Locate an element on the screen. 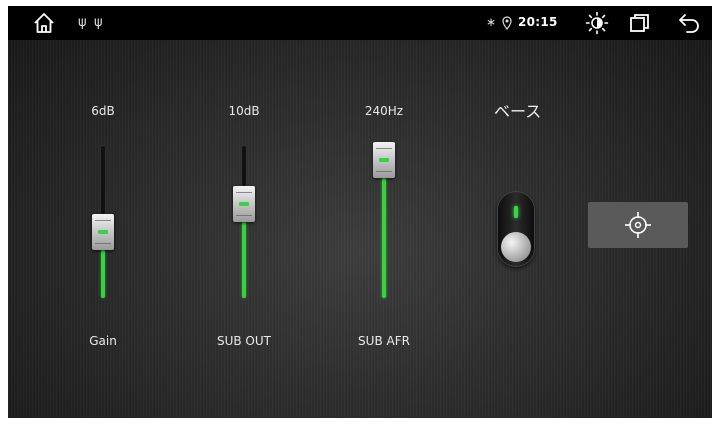 The width and height of the screenshot is (720, 425). bluetooth-icon: ∗ is located at coordinates (491, 22).